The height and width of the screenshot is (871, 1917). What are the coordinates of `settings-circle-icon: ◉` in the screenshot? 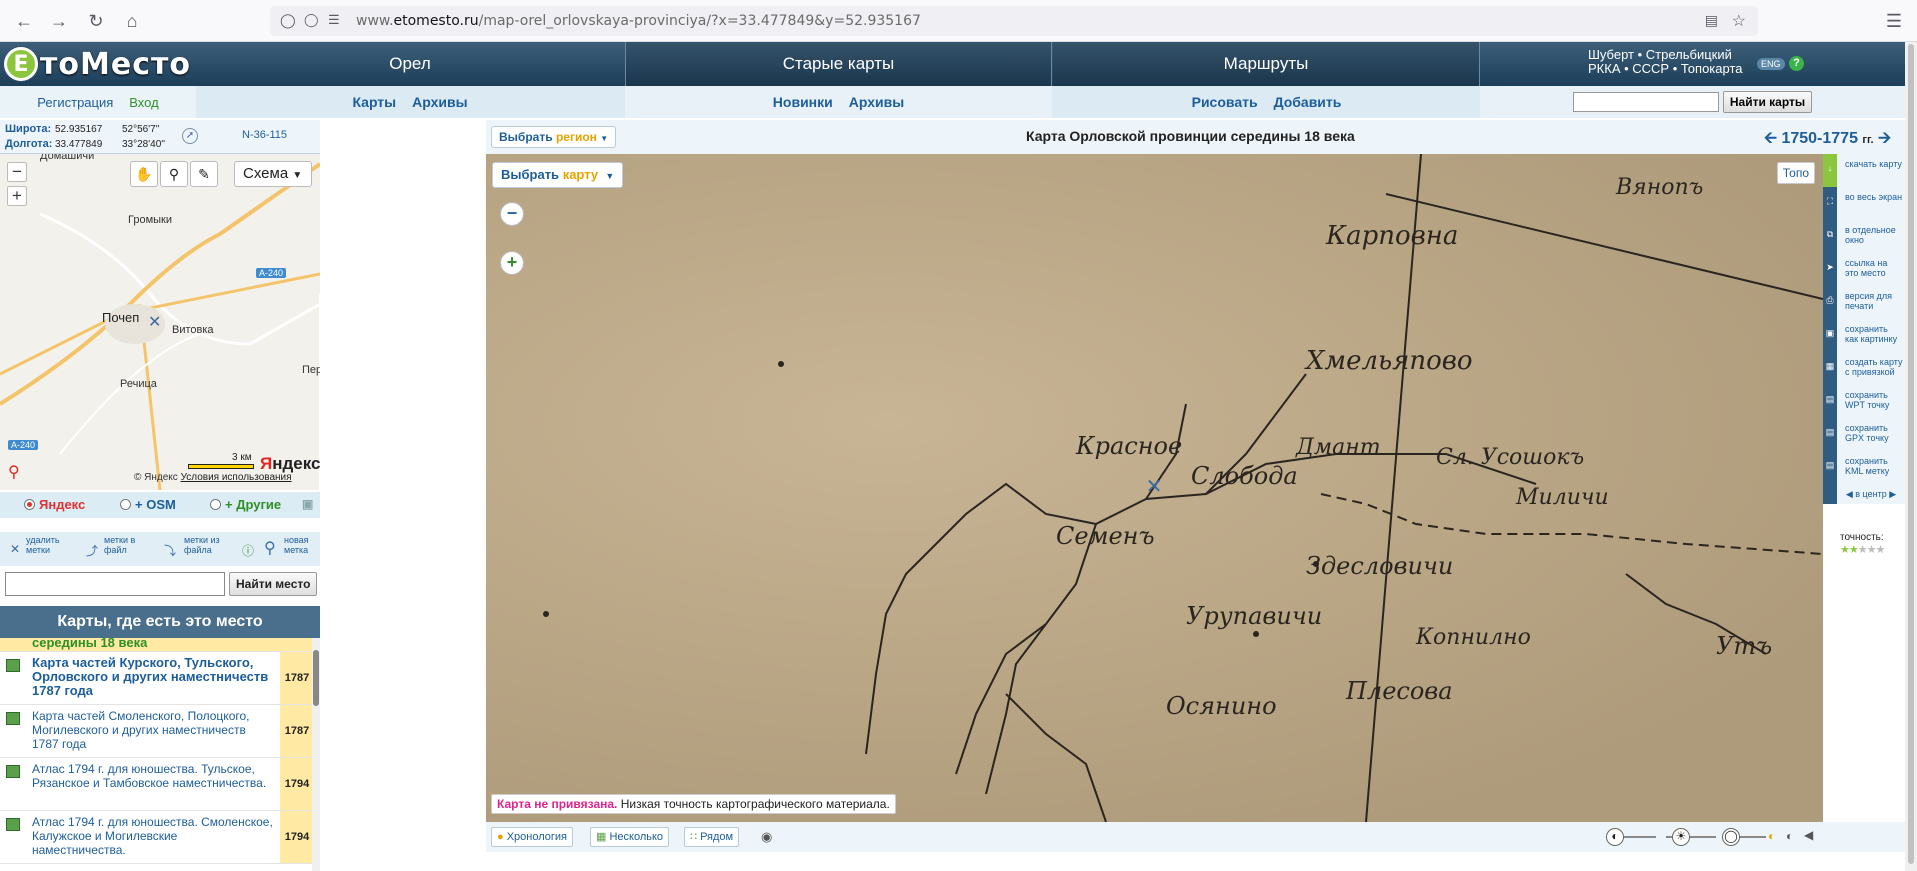 It's located at (766, 837).